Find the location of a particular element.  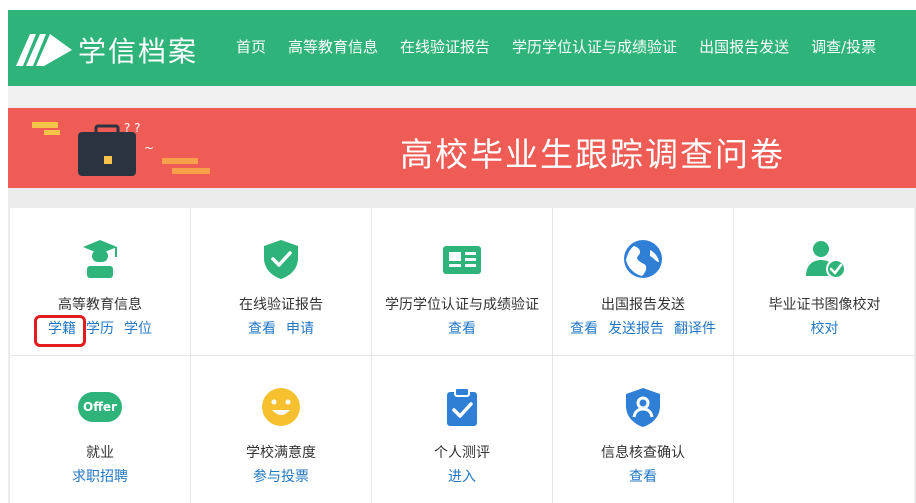

link-job-search: 求职招聘 is located at coordinates (100, 477).